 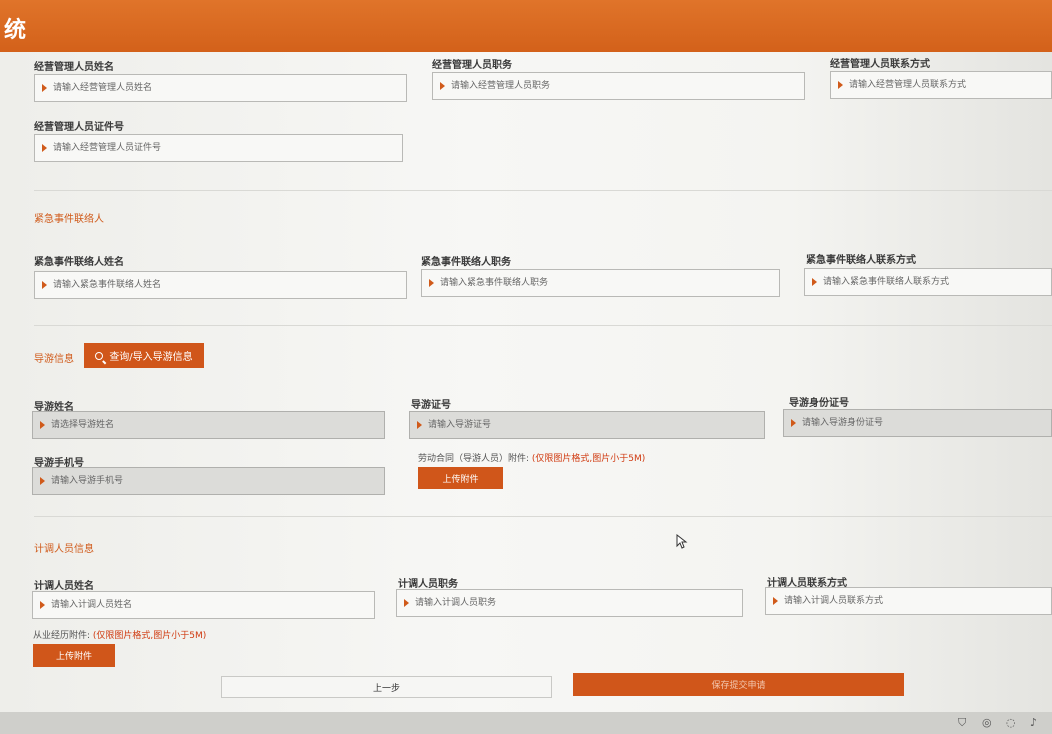 What do you see at coordinates (819, 403) in the screenshot?
I see `guide-id-label: 导游身份证号` at bounding box center [819, 403].